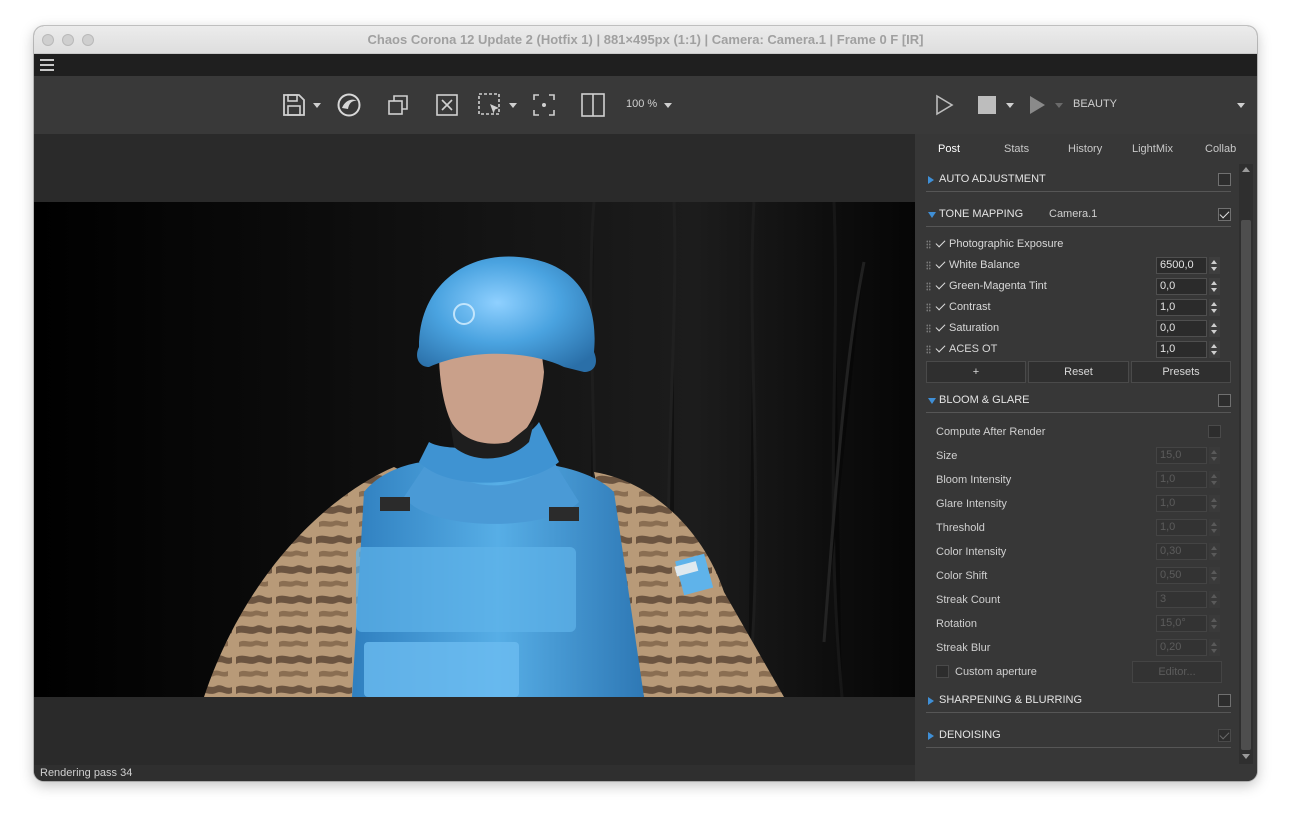 Image resolution: width=1291 pixels, height=824 pixels. What do you see at coordinates (1224, 179) in the screenshot?
I see `auto-adjustment-checkbox` at bounding box center [1224, 179].